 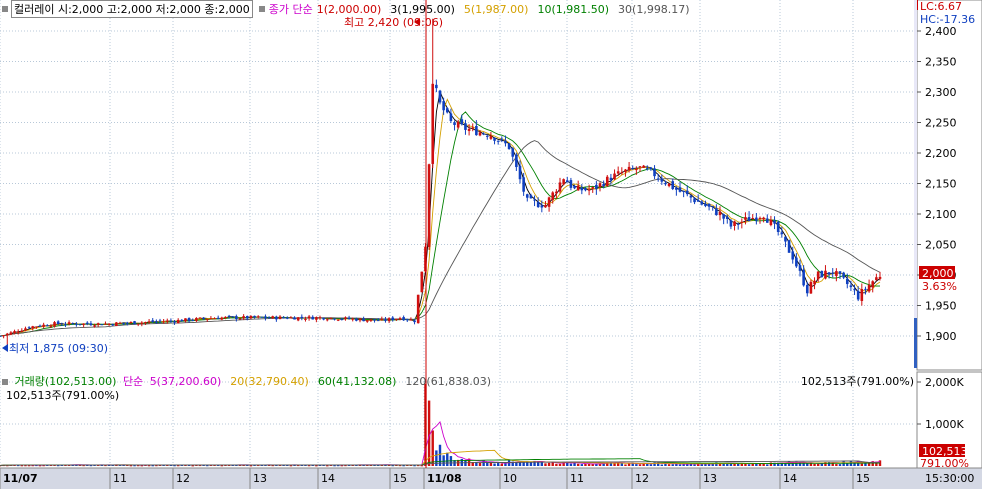 I want to click on high-label: 최고 2,420 (09:06), so click(x=393, y=22).